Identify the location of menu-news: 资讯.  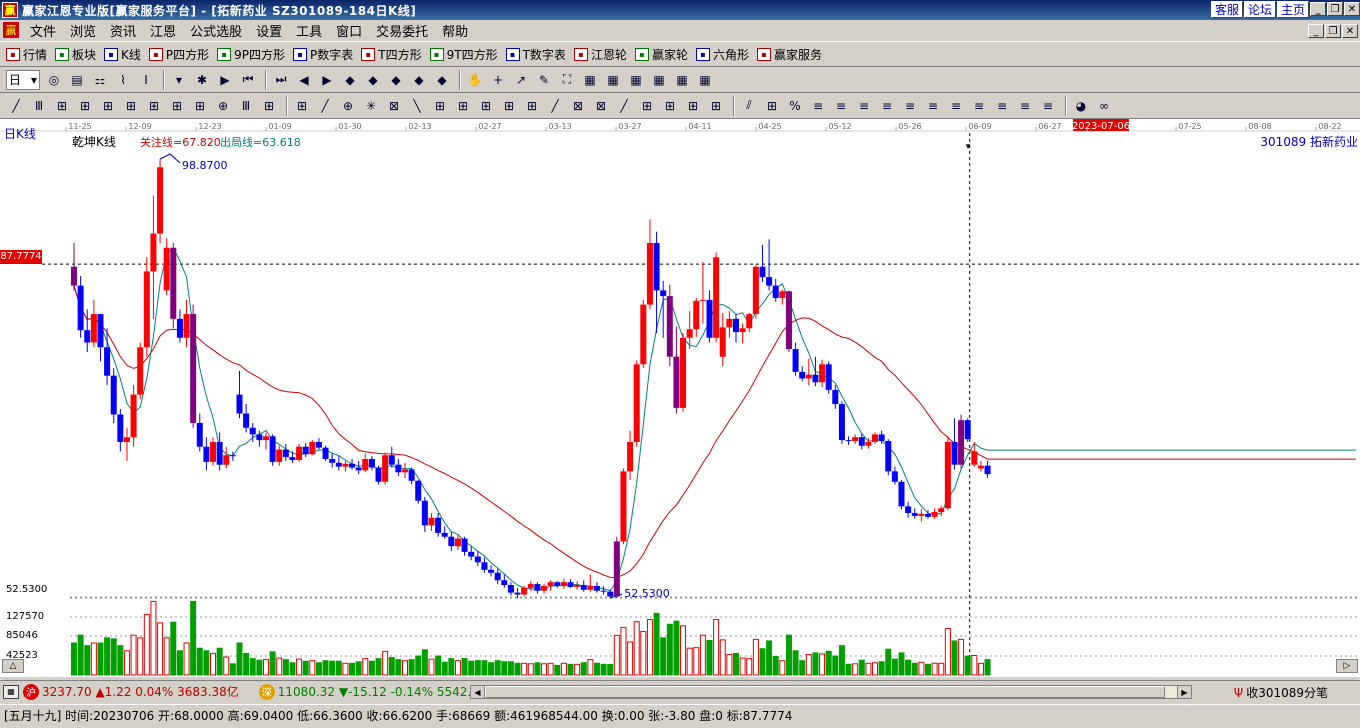
(123, 30).